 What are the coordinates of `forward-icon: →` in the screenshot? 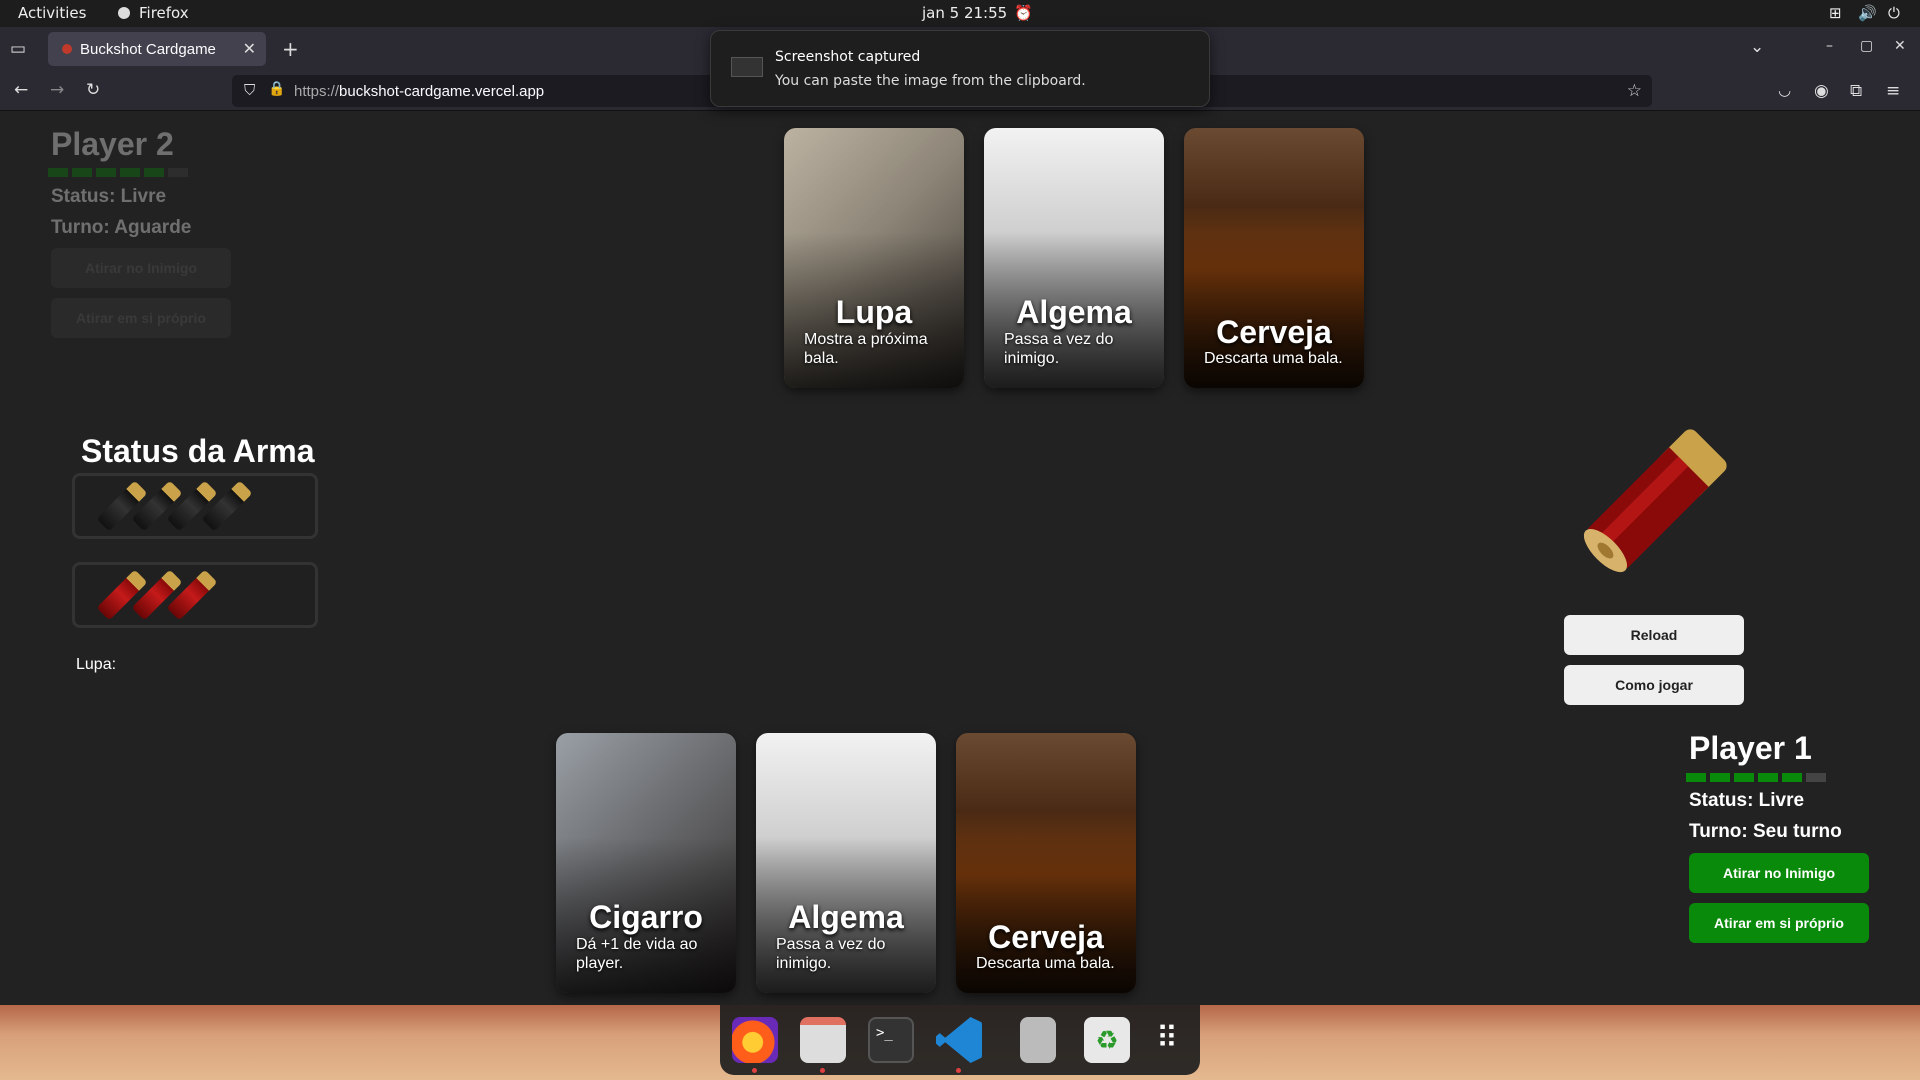 It's located at (57, 90).